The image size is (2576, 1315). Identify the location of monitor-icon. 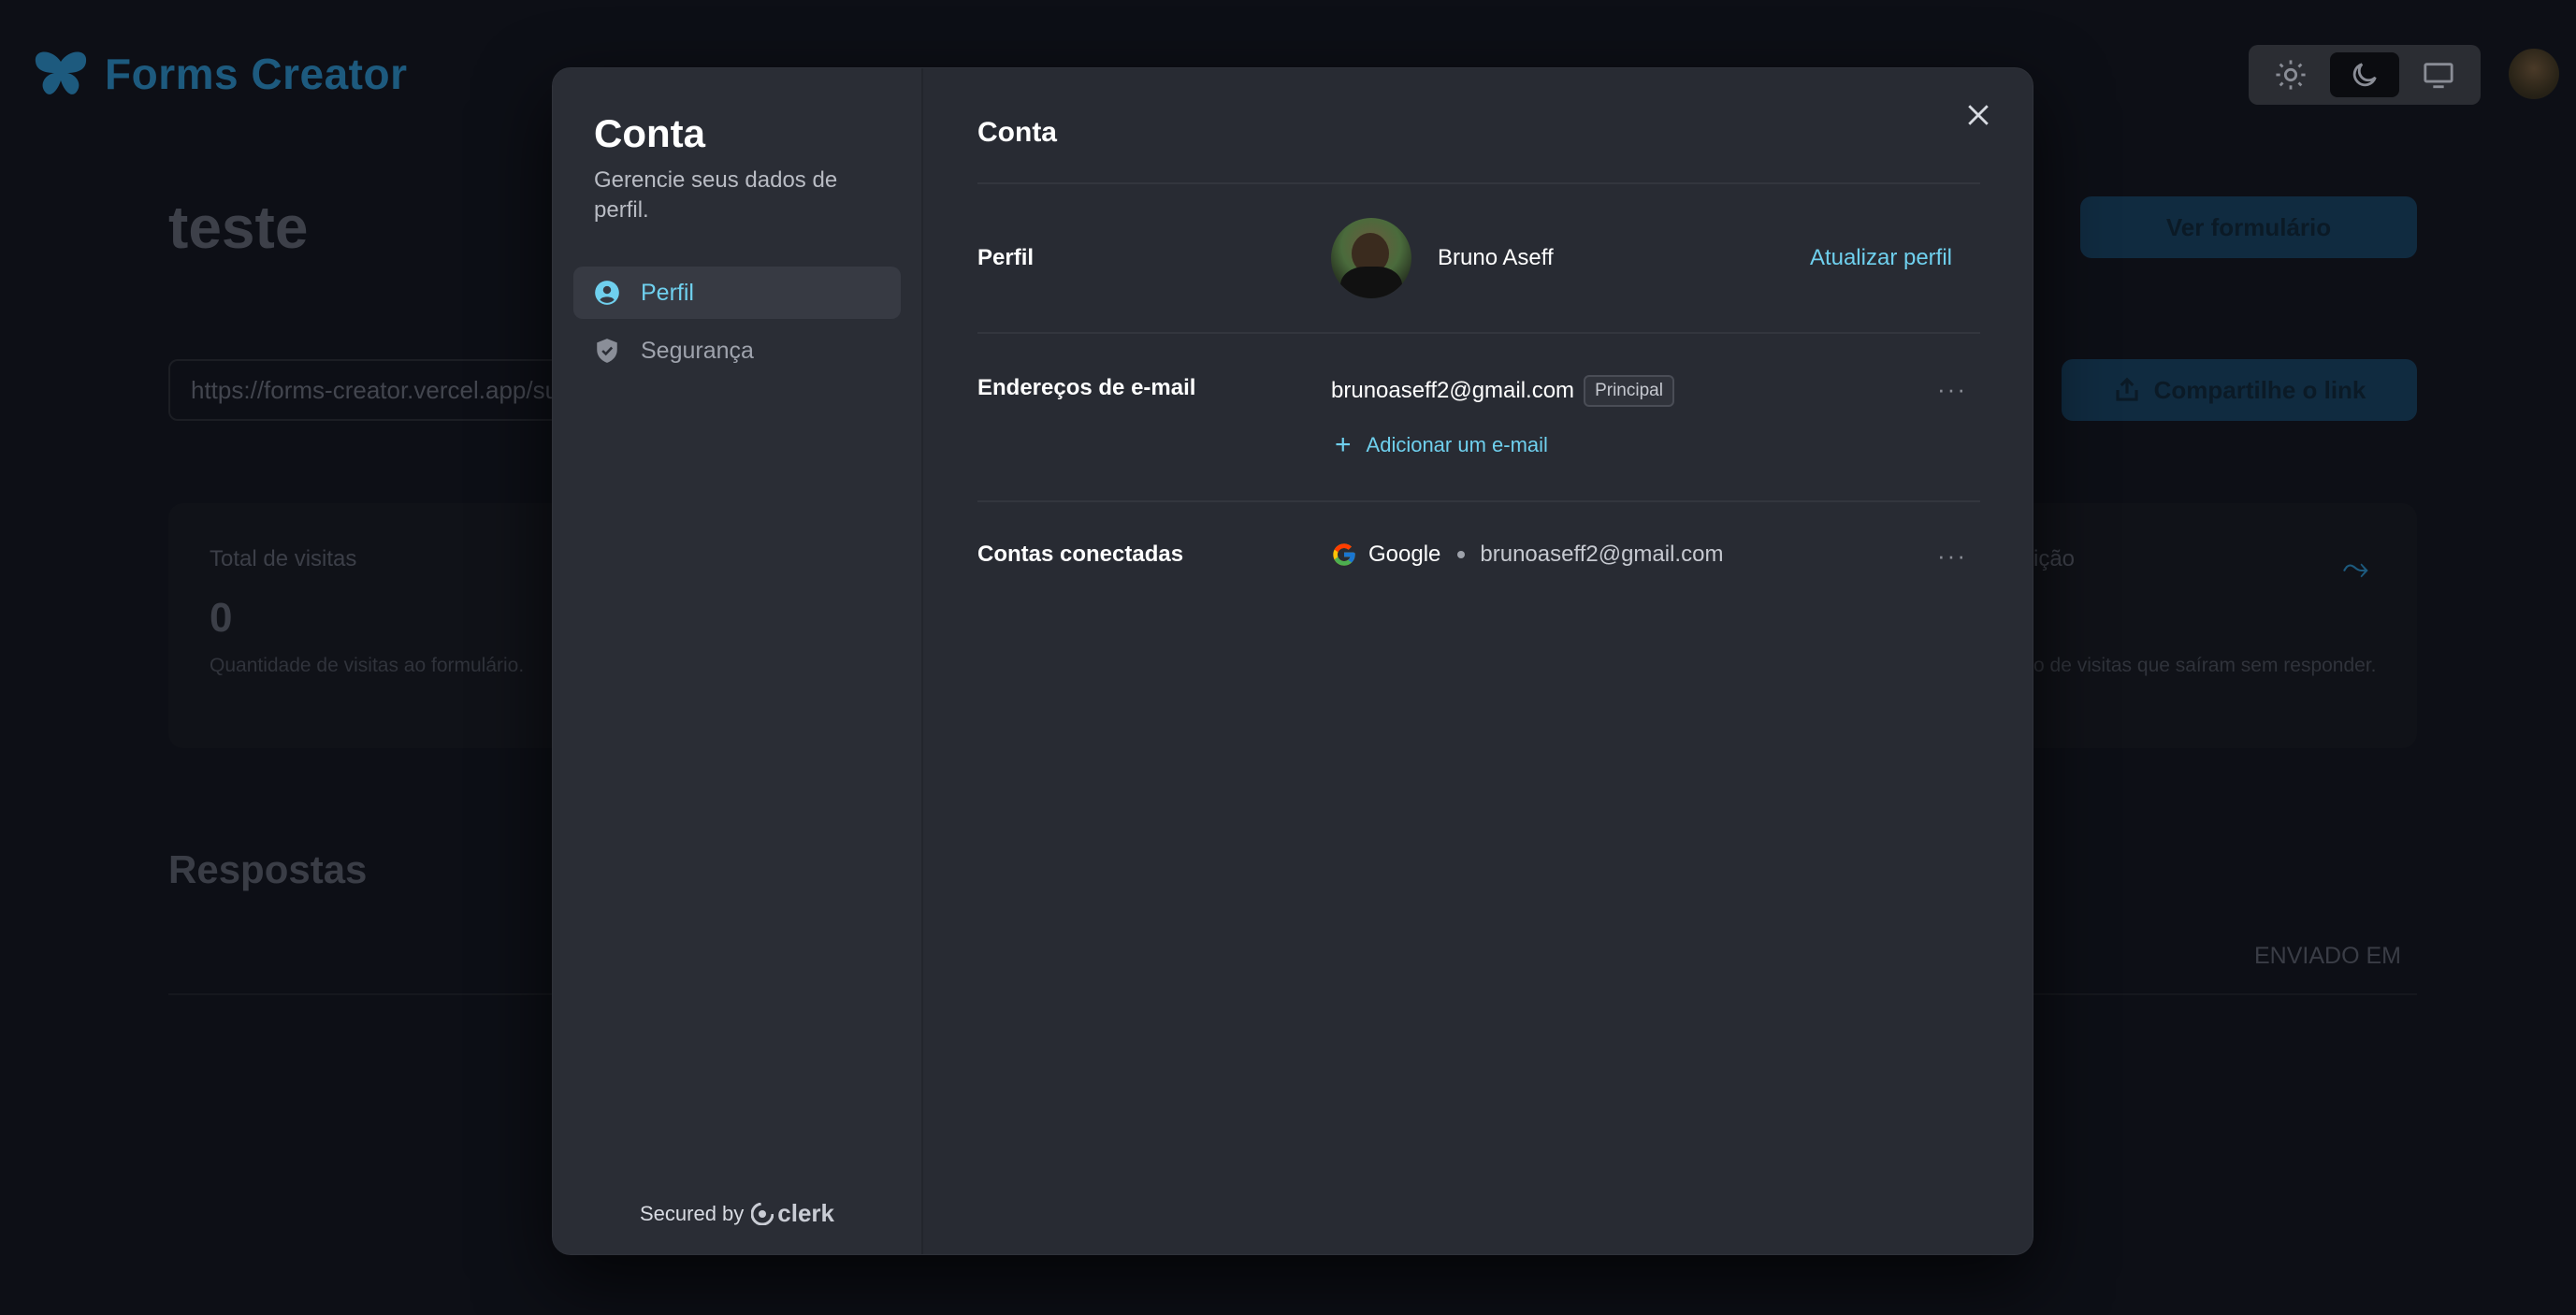
(2438, 76).